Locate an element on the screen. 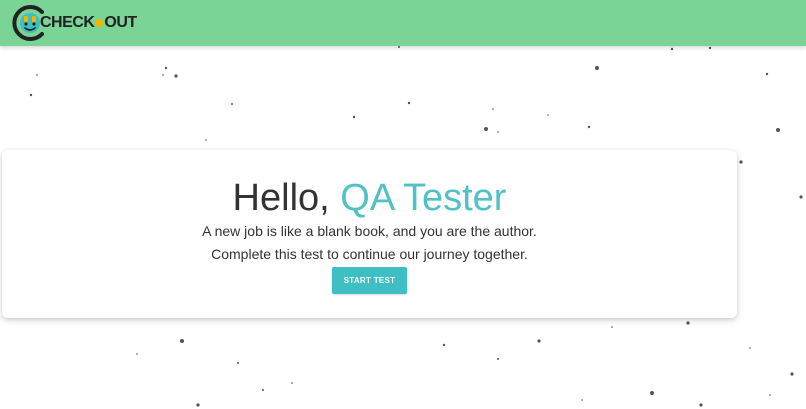 The width and height of the screenshot is (806, 409). logo-dot-icon is located at coordinates (99, 23).